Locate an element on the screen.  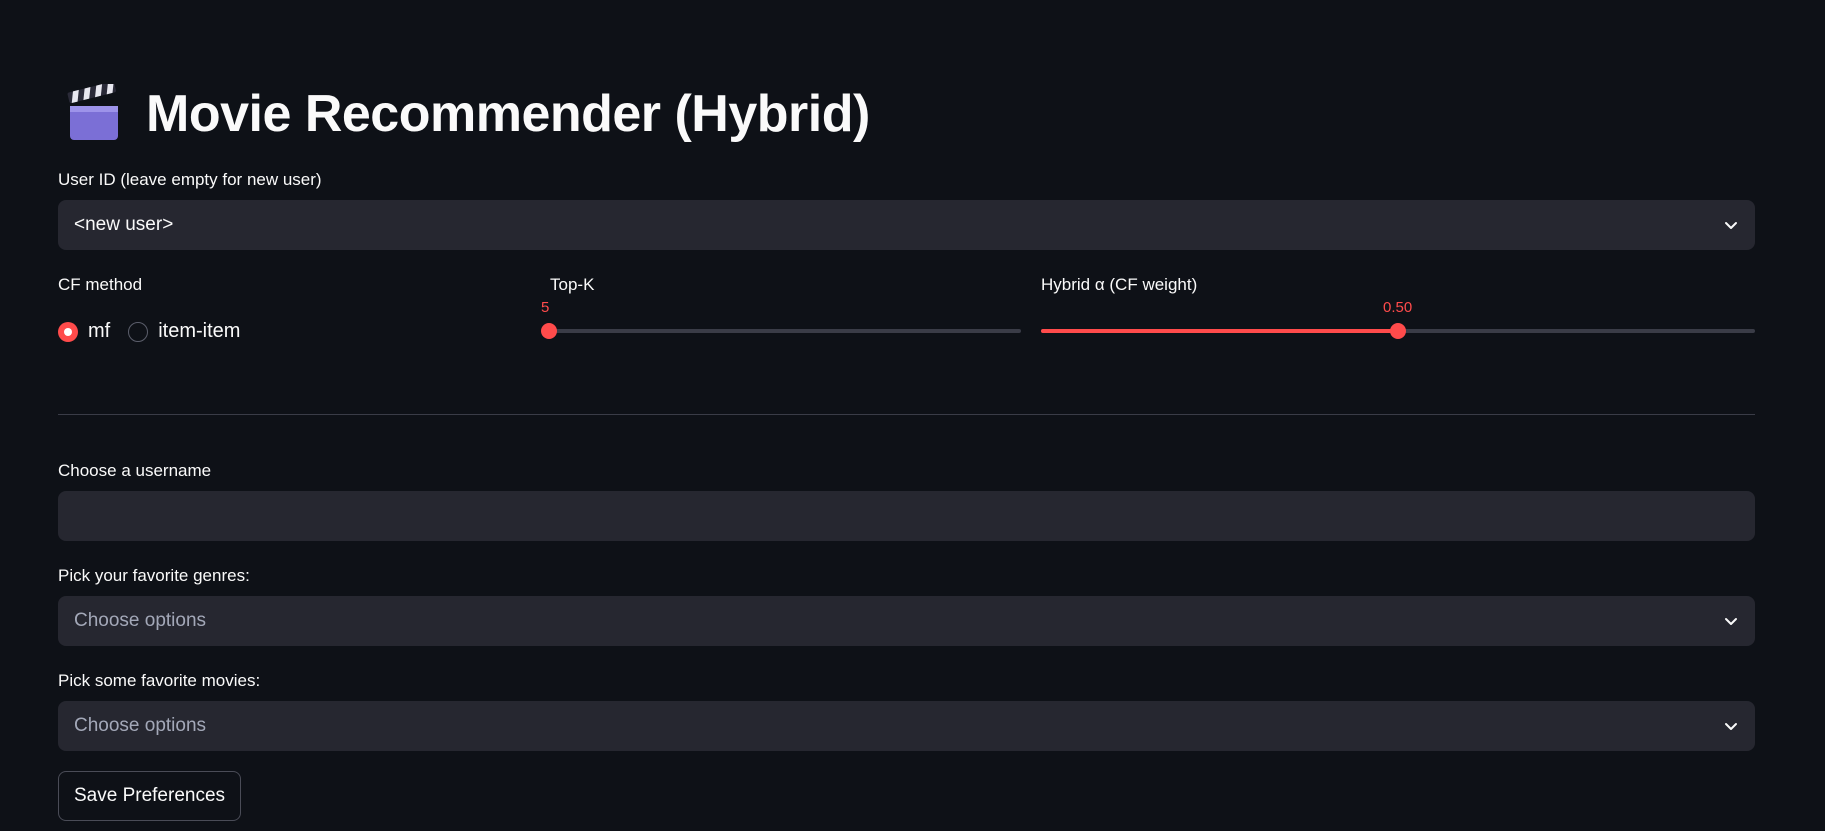
genres-multiselect: Choose options is located at coordinates (906, 621).